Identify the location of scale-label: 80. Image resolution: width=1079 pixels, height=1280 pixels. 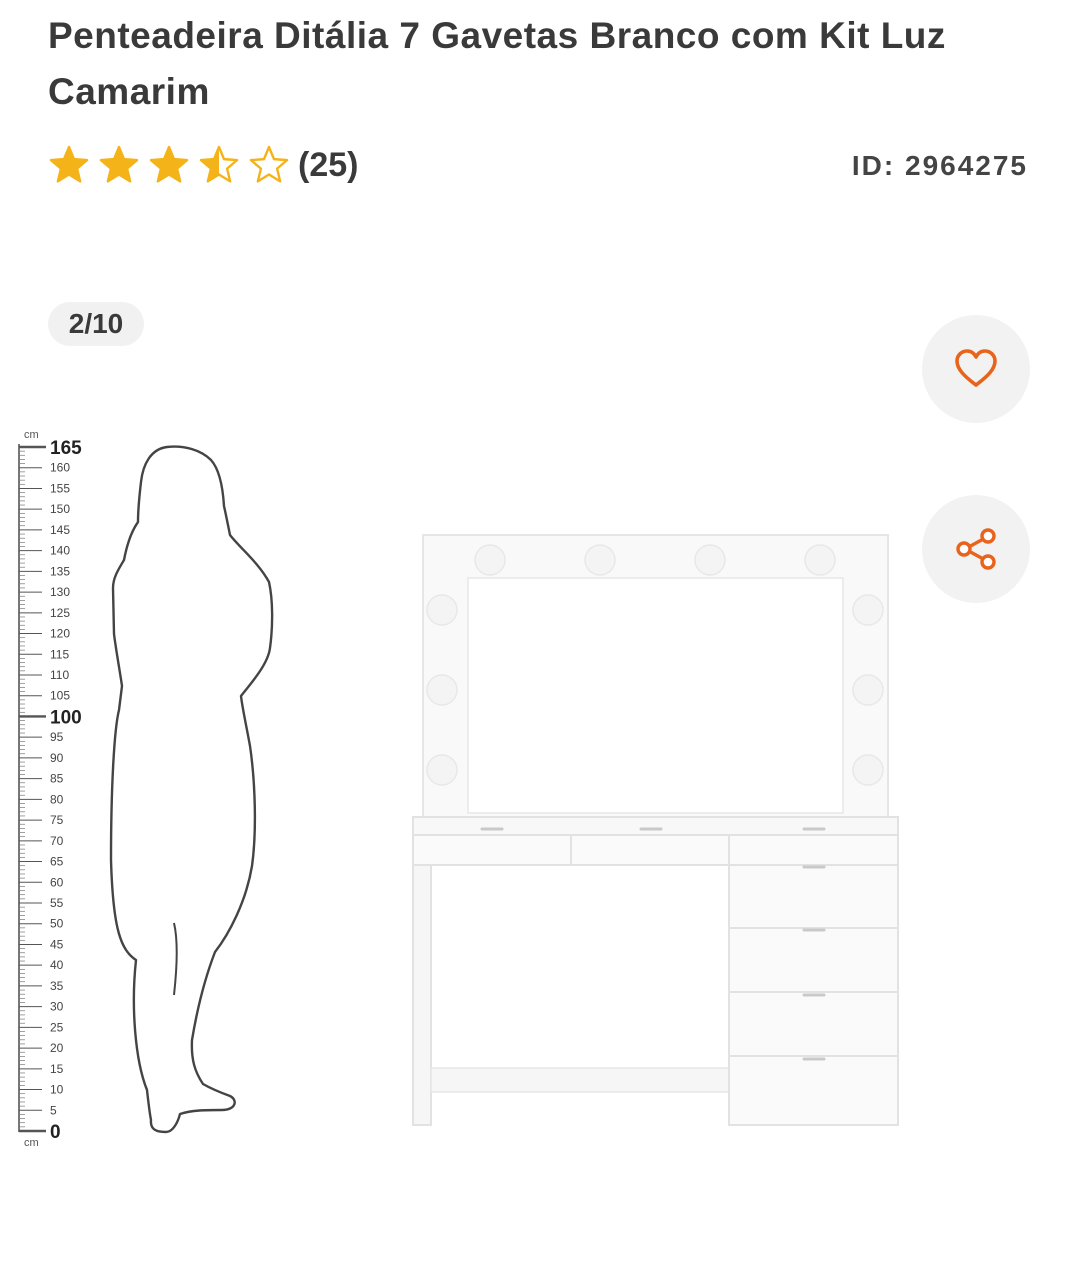
(57, 799).